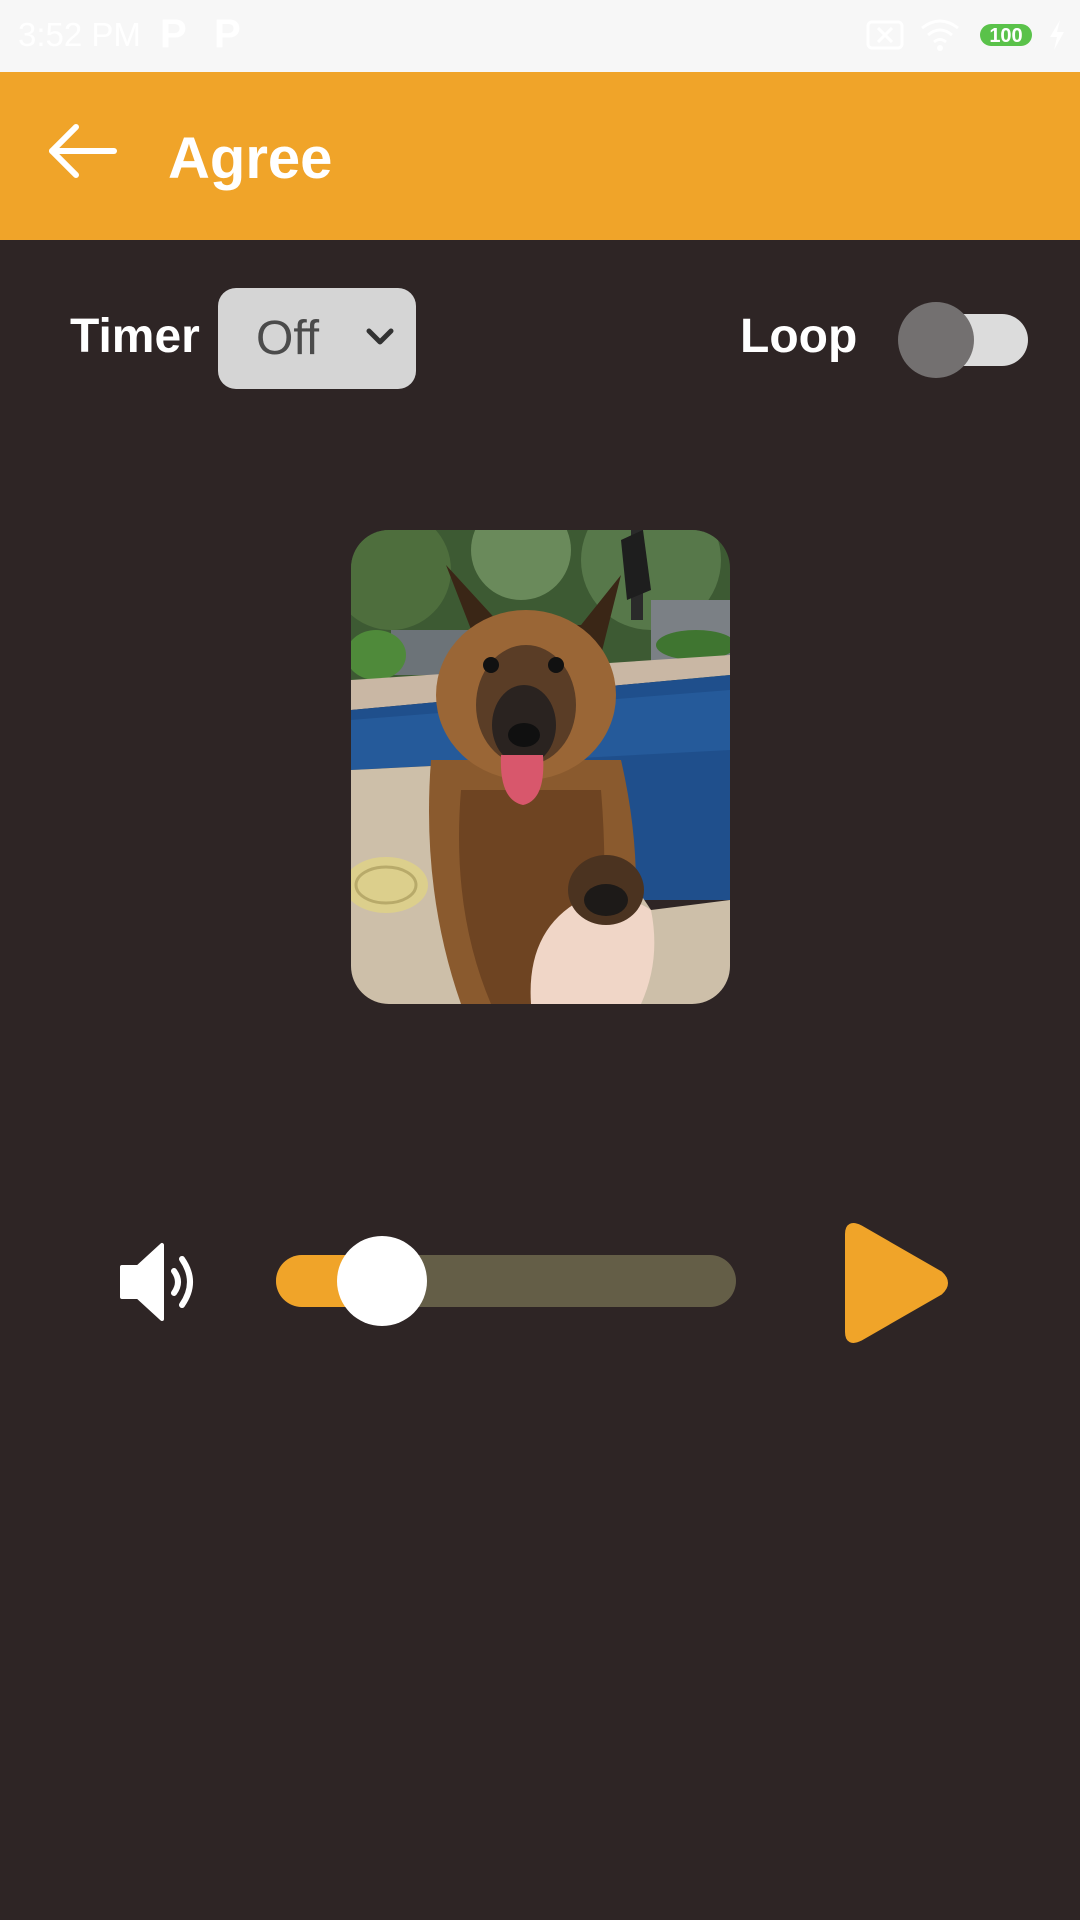 The image size is (1080, 1920). Describe the element at coordinates (288, 338) in the screenshot. I see `timer-value: Off` at that location.